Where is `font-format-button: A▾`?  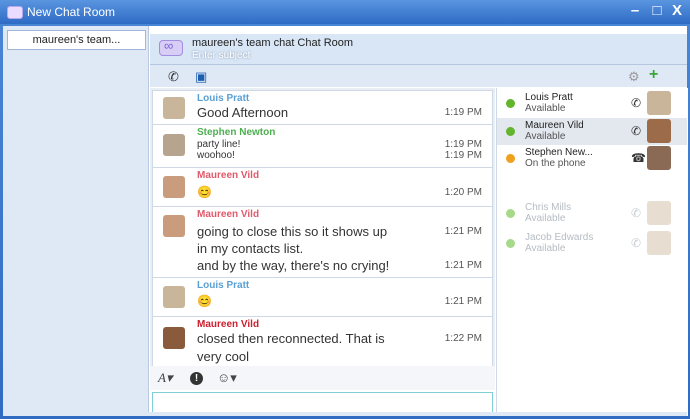
font-format-button: A▾ is located at coordinates (165, 378).